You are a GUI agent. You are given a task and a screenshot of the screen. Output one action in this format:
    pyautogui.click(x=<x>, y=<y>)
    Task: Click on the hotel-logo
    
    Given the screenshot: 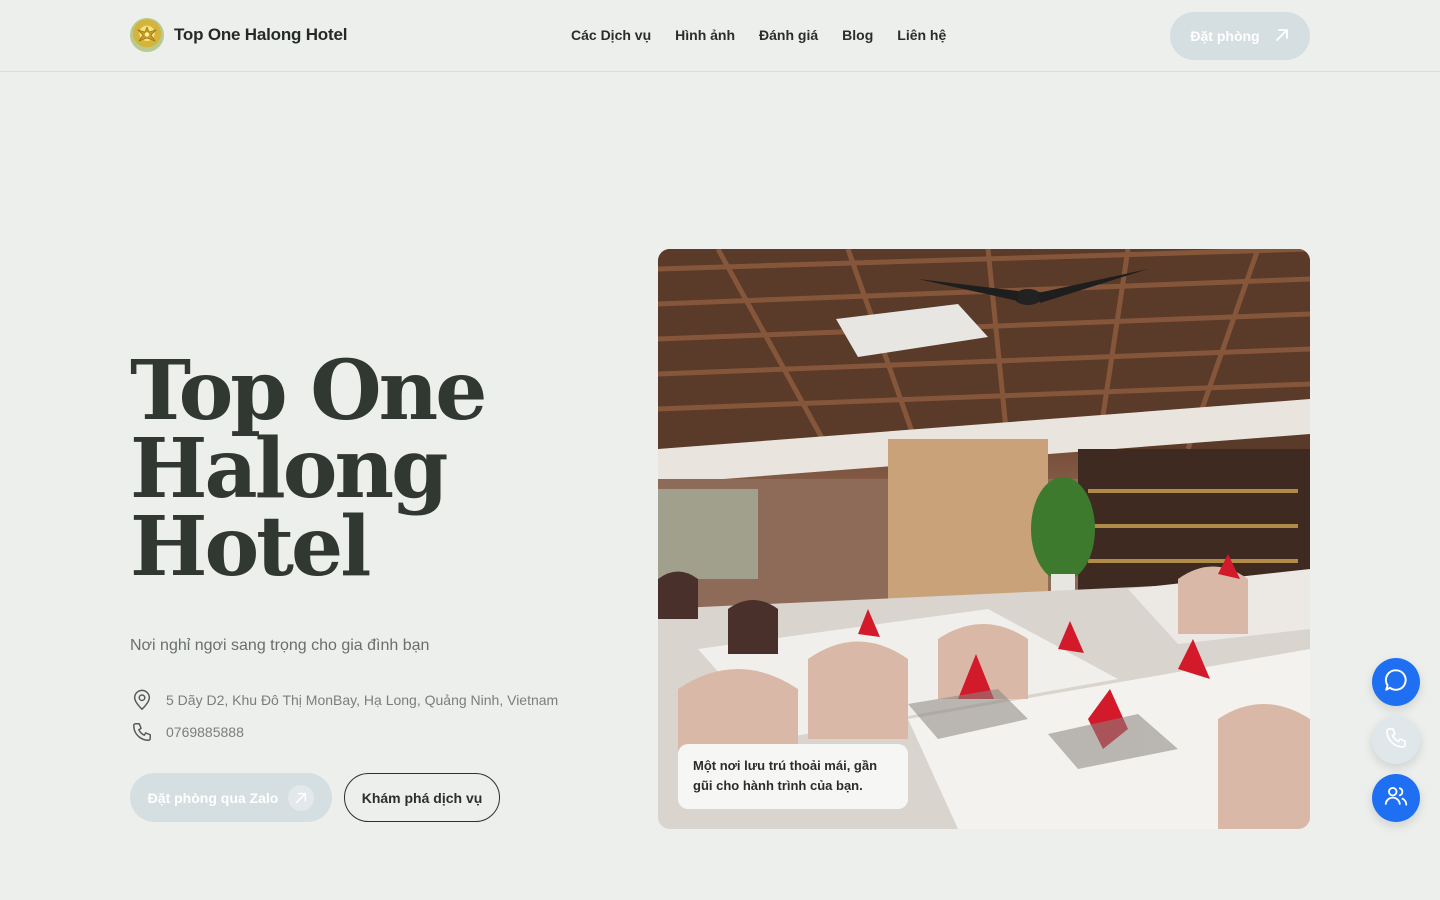 What is the action you would take?
    pyautogui.click(x=147, y=35)
    